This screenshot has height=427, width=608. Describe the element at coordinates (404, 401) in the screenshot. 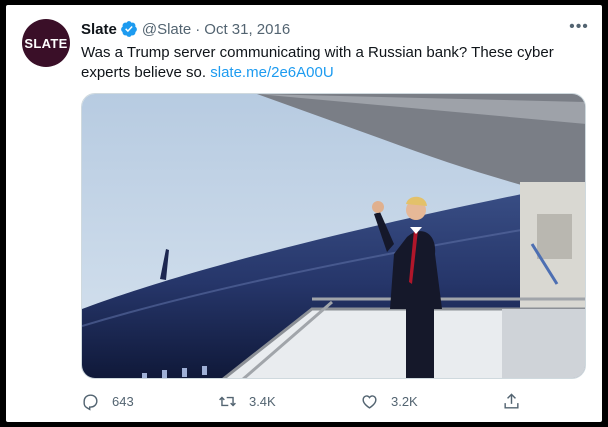

I see `like-count: 3.2K` at that location.